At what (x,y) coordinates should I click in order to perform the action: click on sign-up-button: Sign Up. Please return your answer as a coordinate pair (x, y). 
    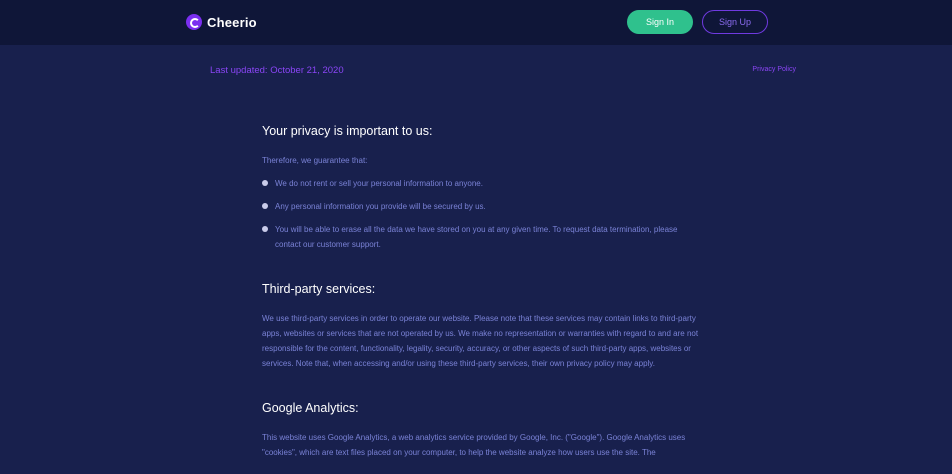
    Looking at the image, I should click on (735, 22).